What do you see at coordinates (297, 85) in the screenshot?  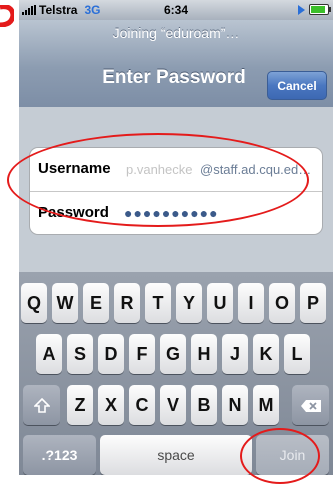 I see `cancel-button: Cancel` at bounding box center [297, 85].